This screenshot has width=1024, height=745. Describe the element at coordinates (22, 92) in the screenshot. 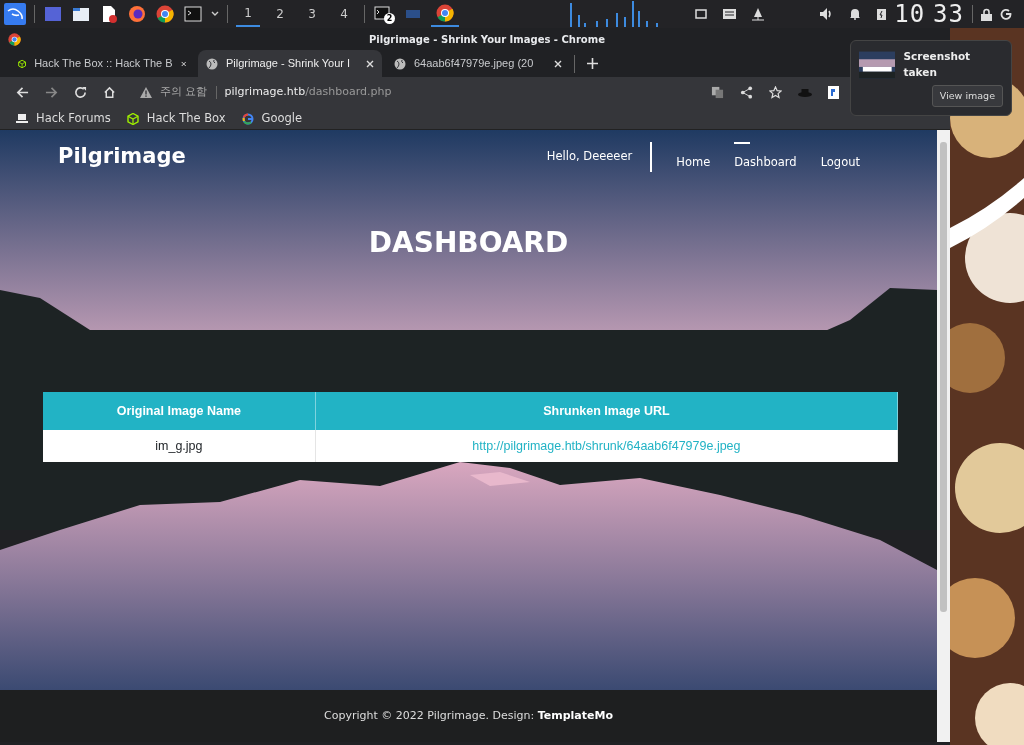

I see `back-icon` at that location.